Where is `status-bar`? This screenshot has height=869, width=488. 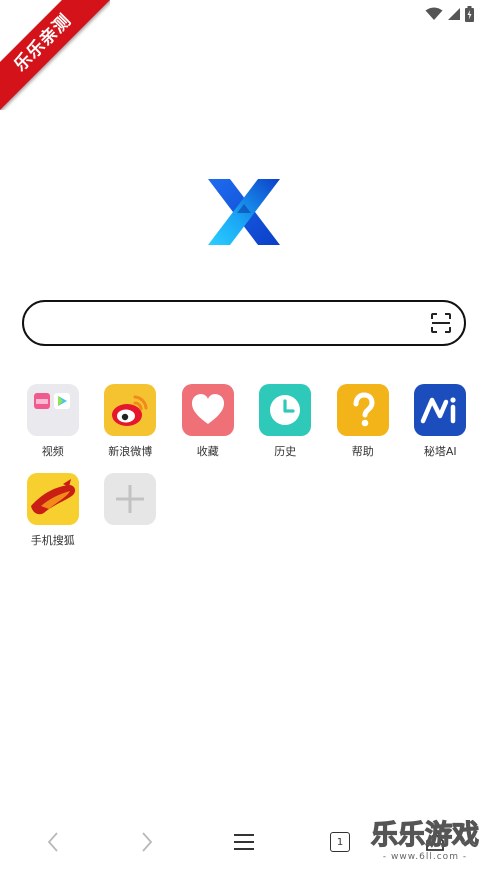
status-bar is located at coordinates (449, 14).